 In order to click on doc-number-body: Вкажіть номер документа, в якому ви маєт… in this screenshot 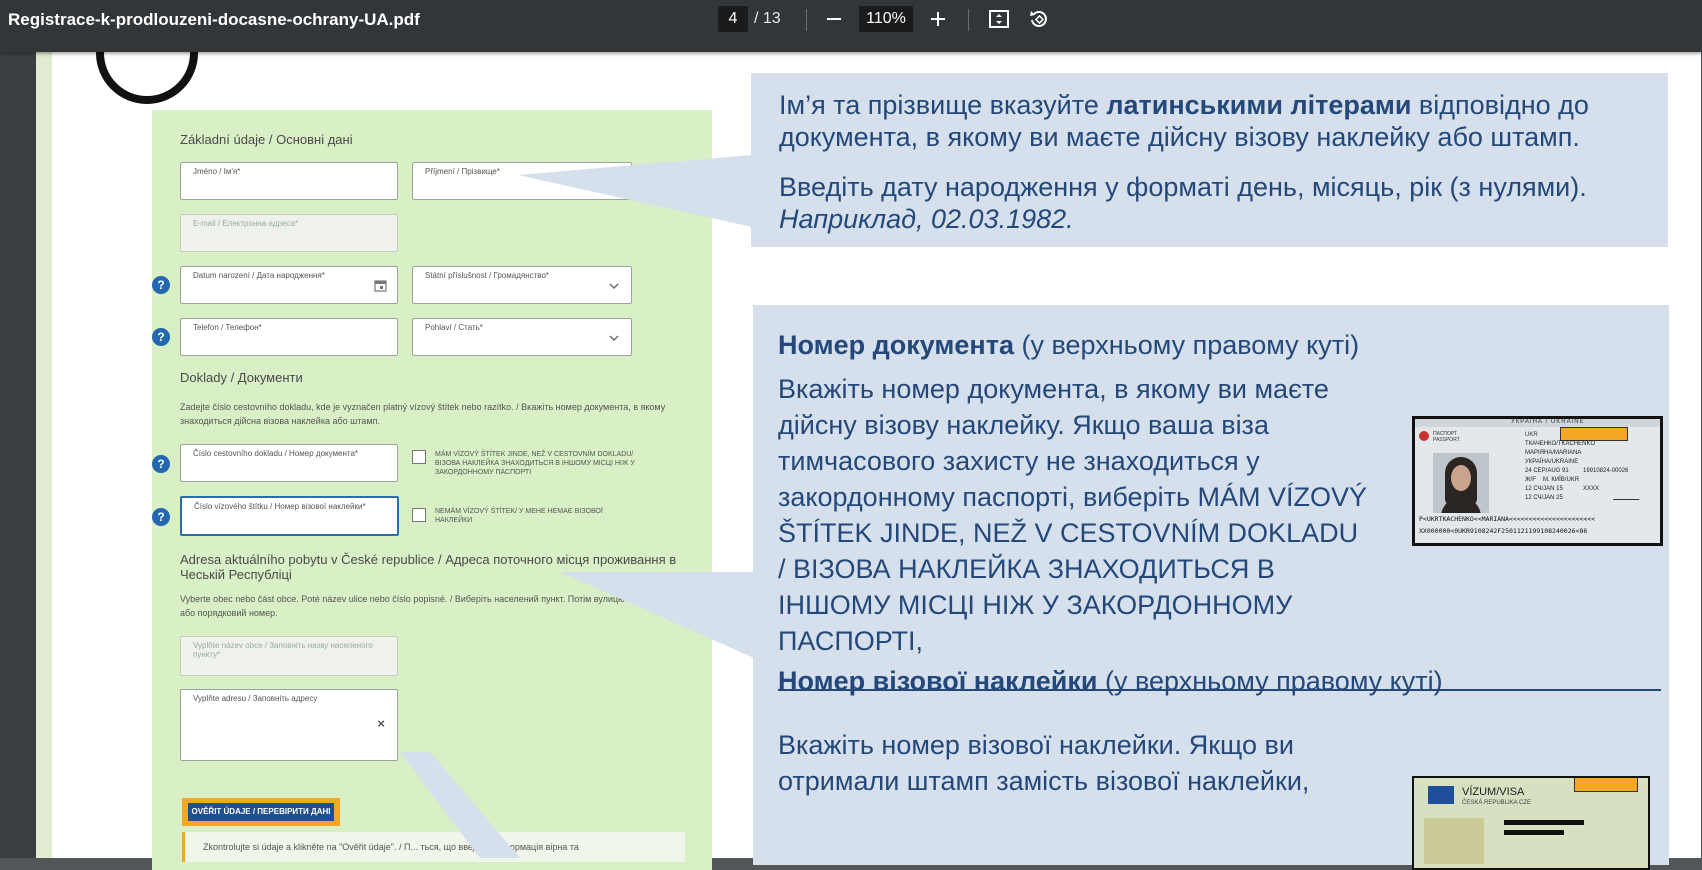, I will do `click(1073, 515)`.